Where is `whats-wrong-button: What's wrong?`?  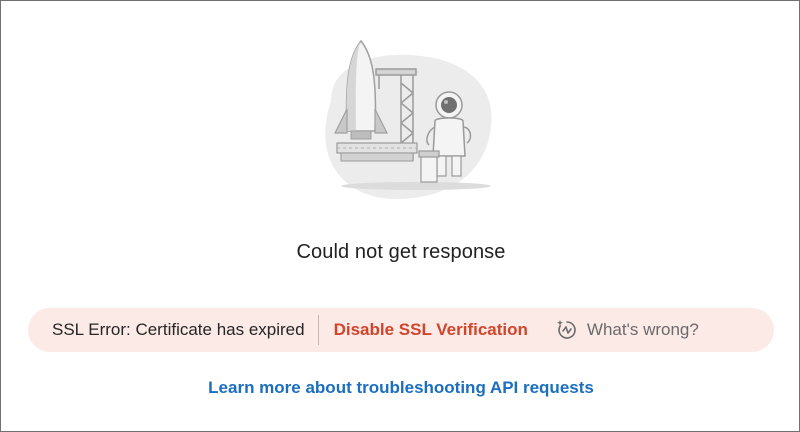 whats-wrong-button: What's wrong? is located at coordinates (627, 330).